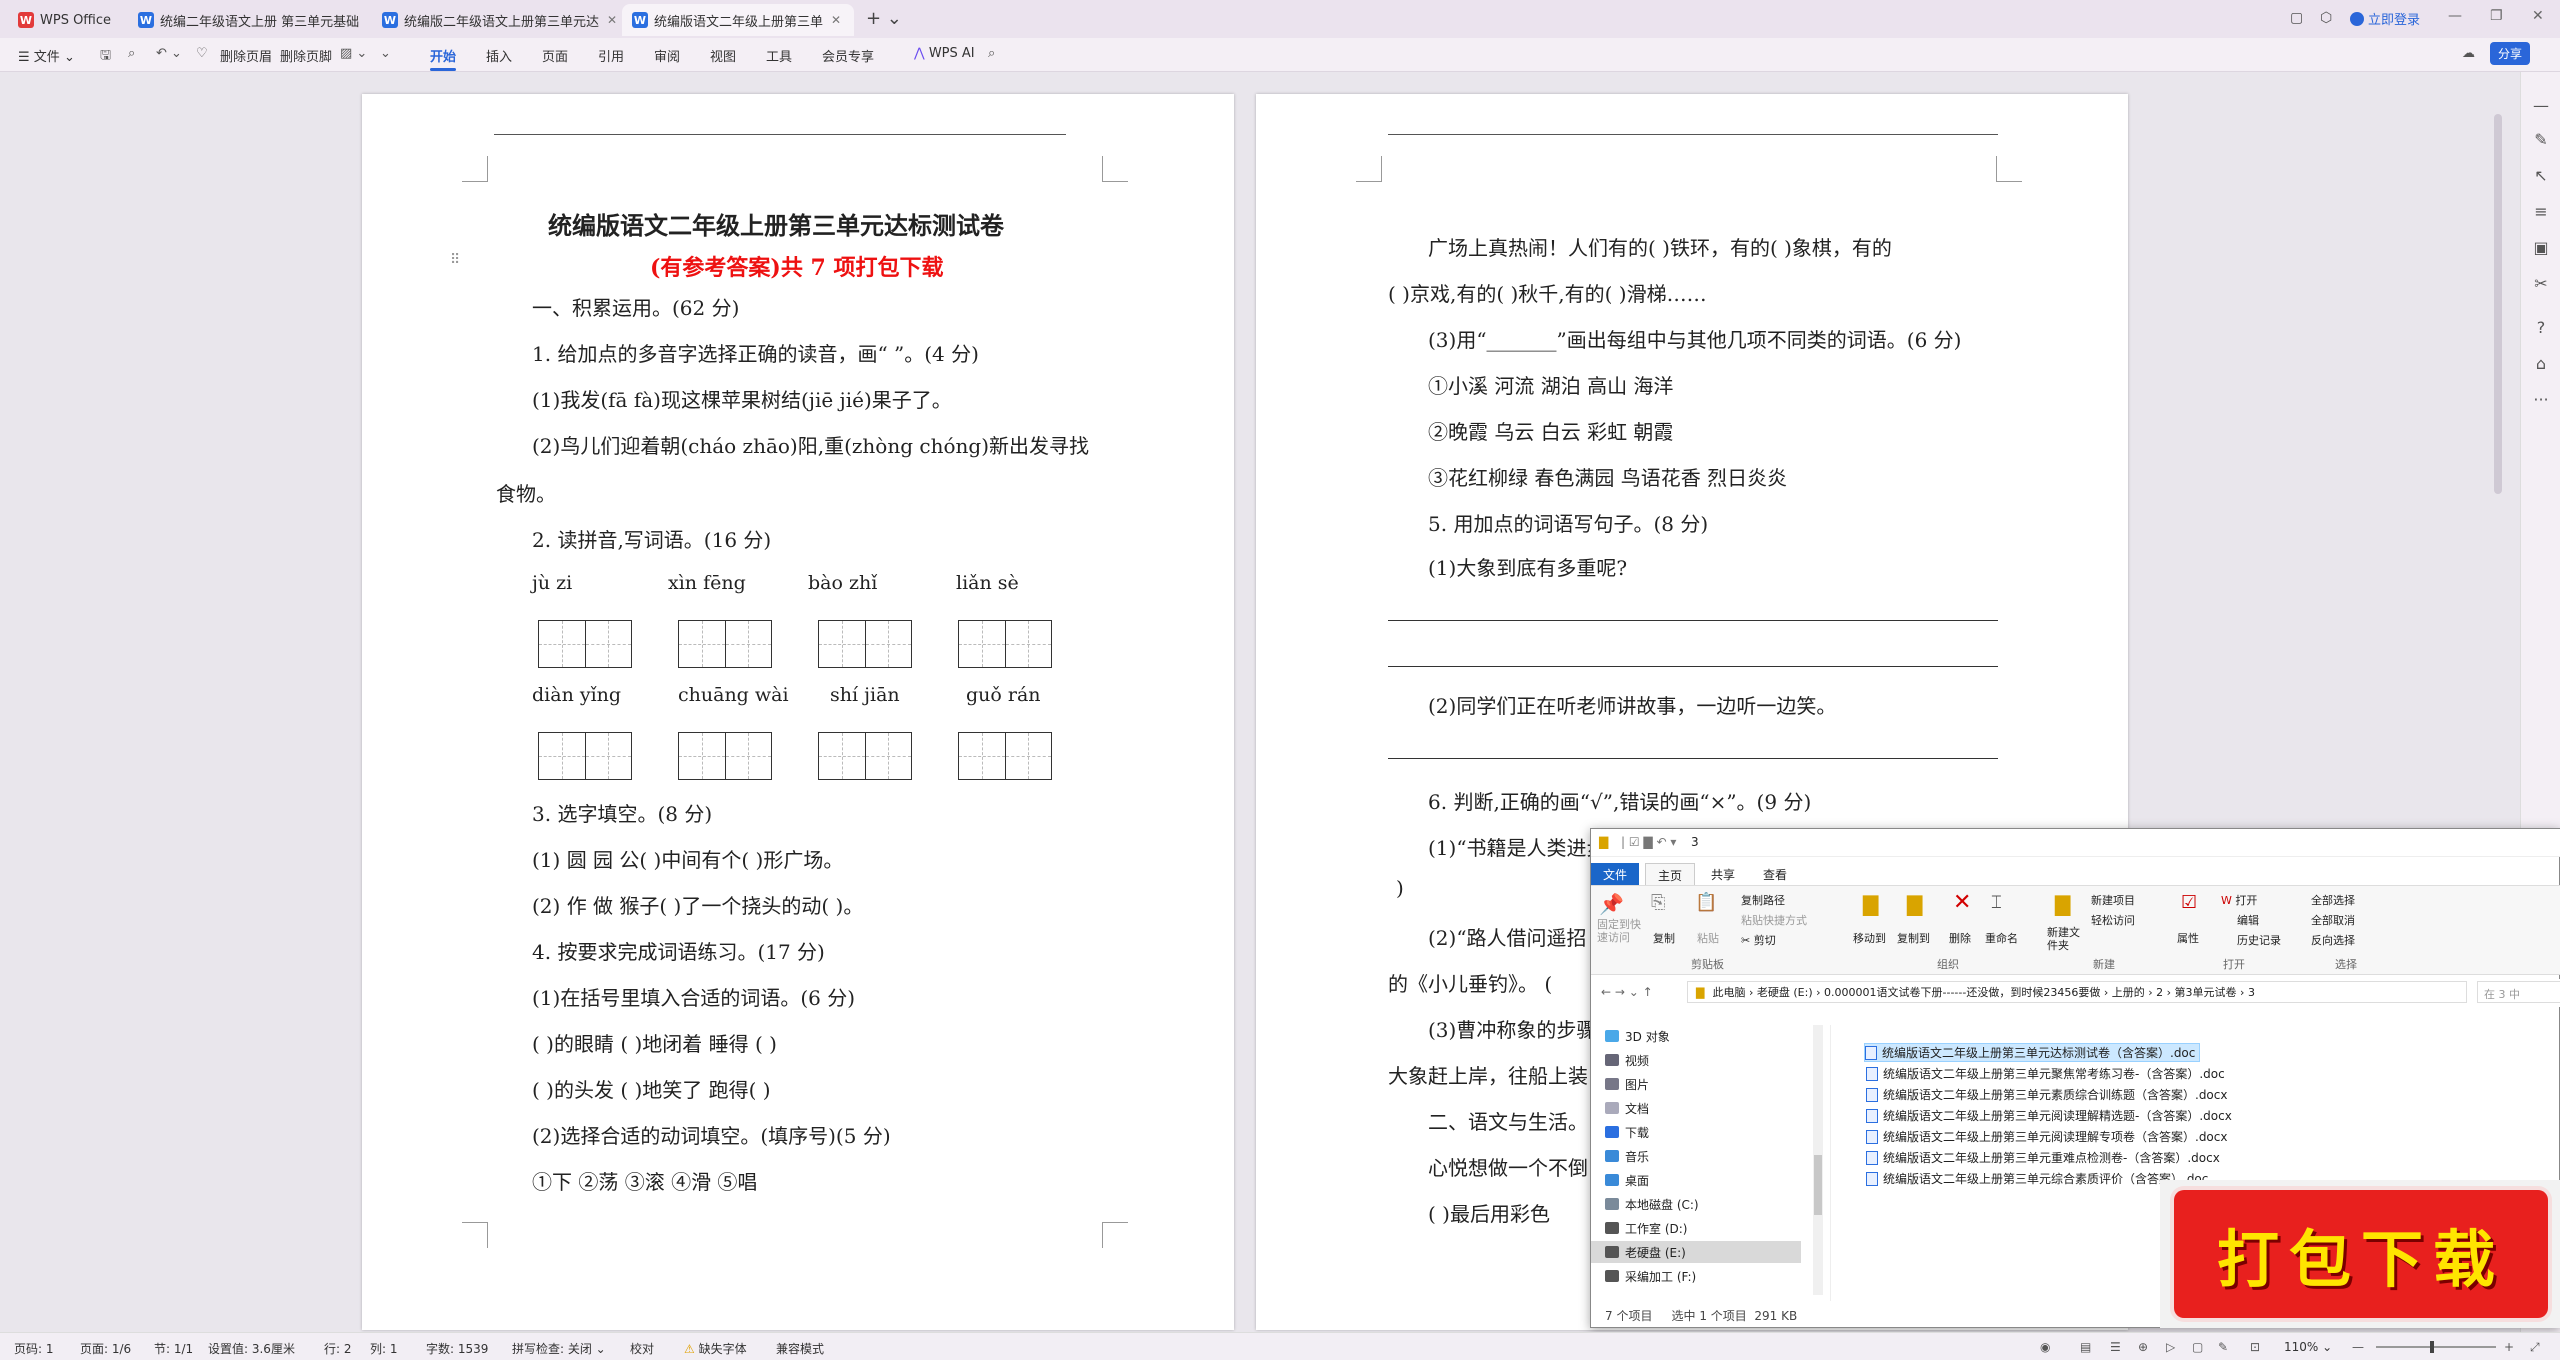 The image size is (2560, 1360). Describe the element at coordinates (34, 1348) in the screenshot. I see `status-page-number: 页码: 1` at that location.